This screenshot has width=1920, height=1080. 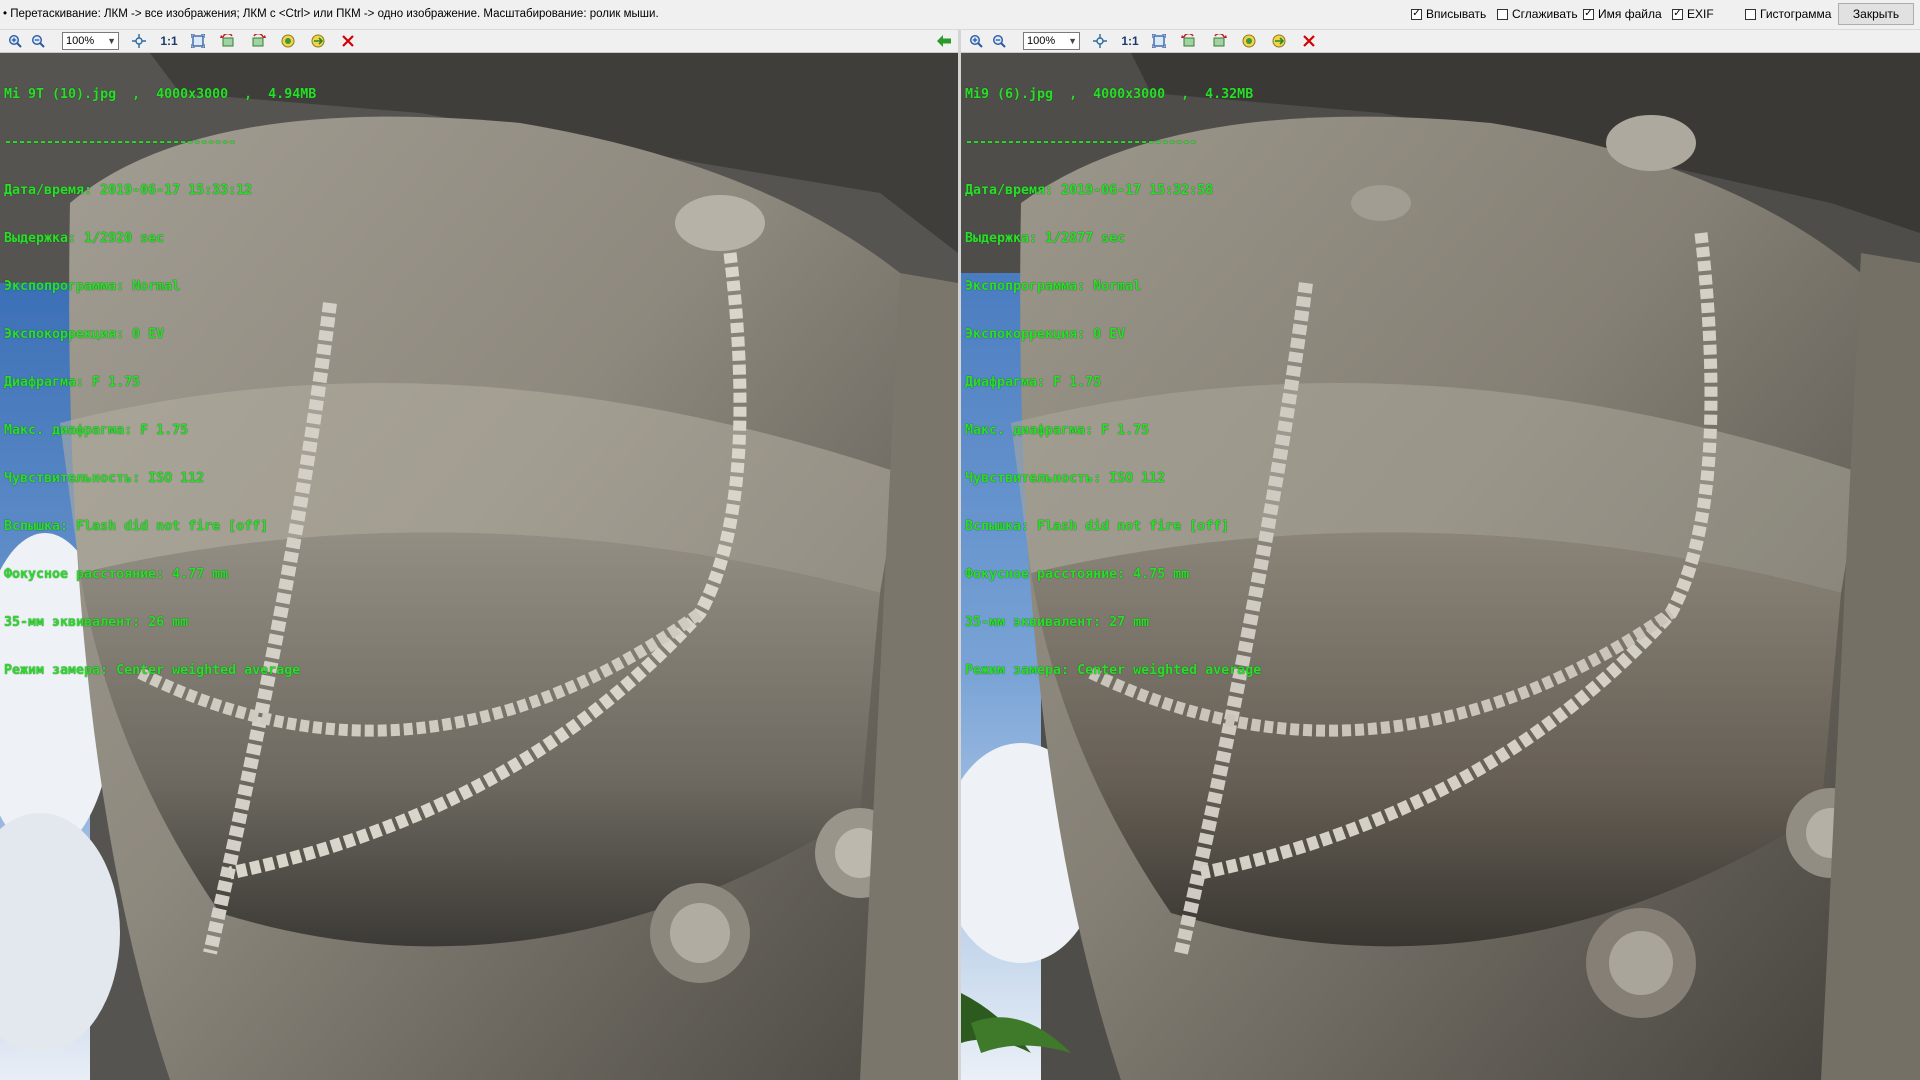 What do you see at coordinates (92, 286) in the screenshot?
I see `left-exif-program: Экспопрограмма: Normal` at bounding box center [92, 286].